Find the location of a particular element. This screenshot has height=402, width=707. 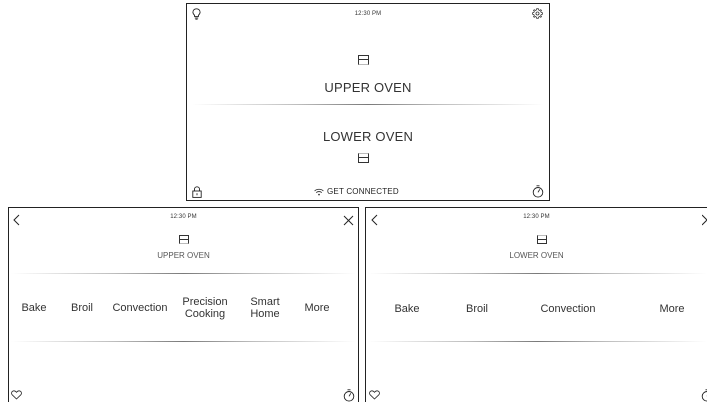

menu-item-precision-cooking: Precision Cooking is located at coordinates (205, 308).